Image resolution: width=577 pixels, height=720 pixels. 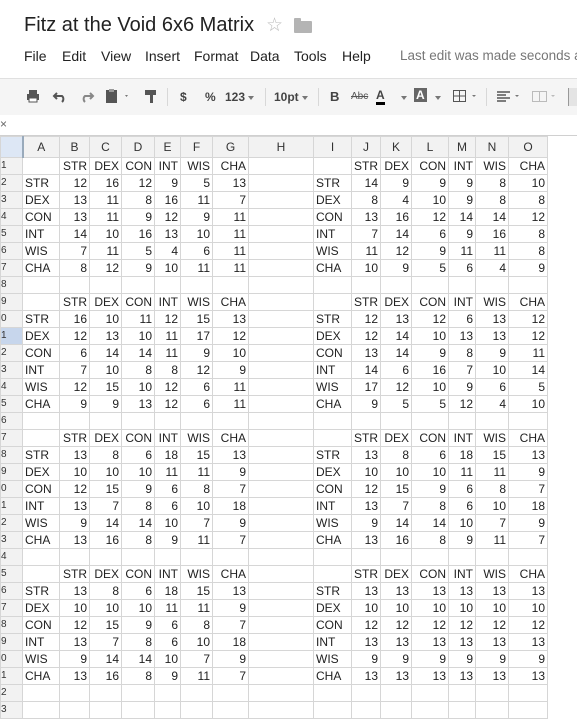 I want to click on stat-label: CON, so click(x=332, y=489).